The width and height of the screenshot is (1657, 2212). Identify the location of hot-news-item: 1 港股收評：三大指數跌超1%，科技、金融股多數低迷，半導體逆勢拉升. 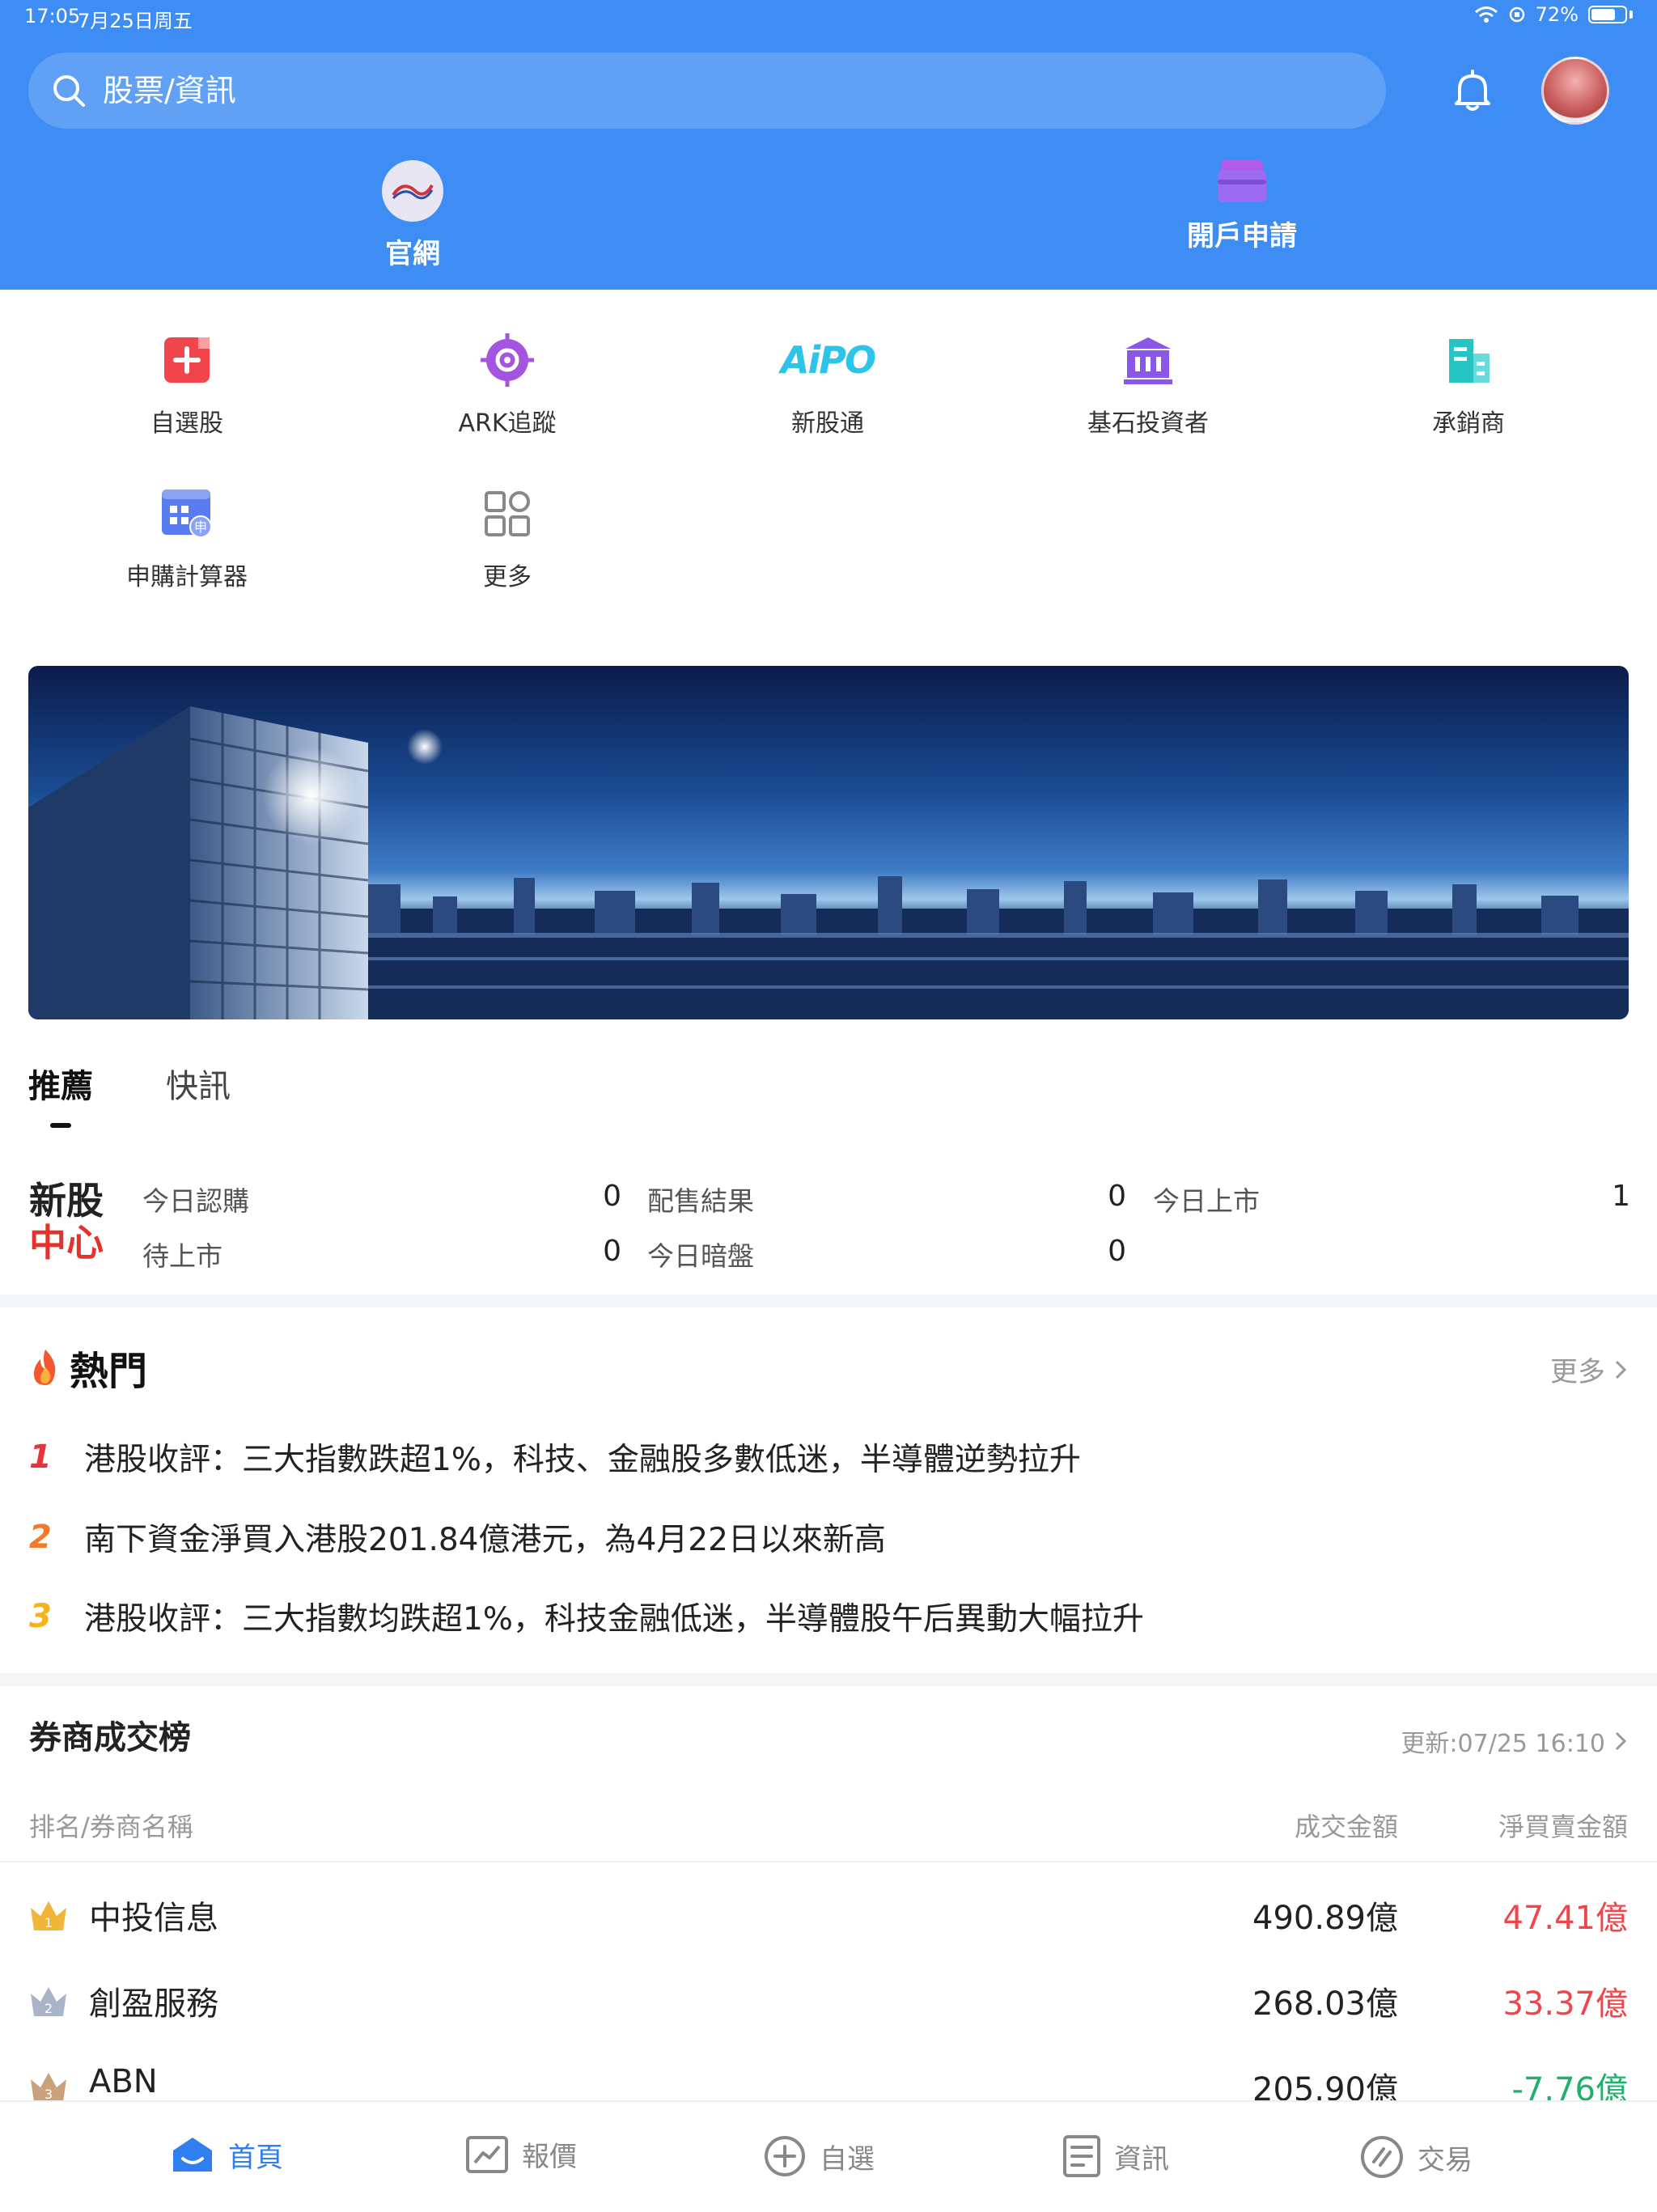
(555, 1457).